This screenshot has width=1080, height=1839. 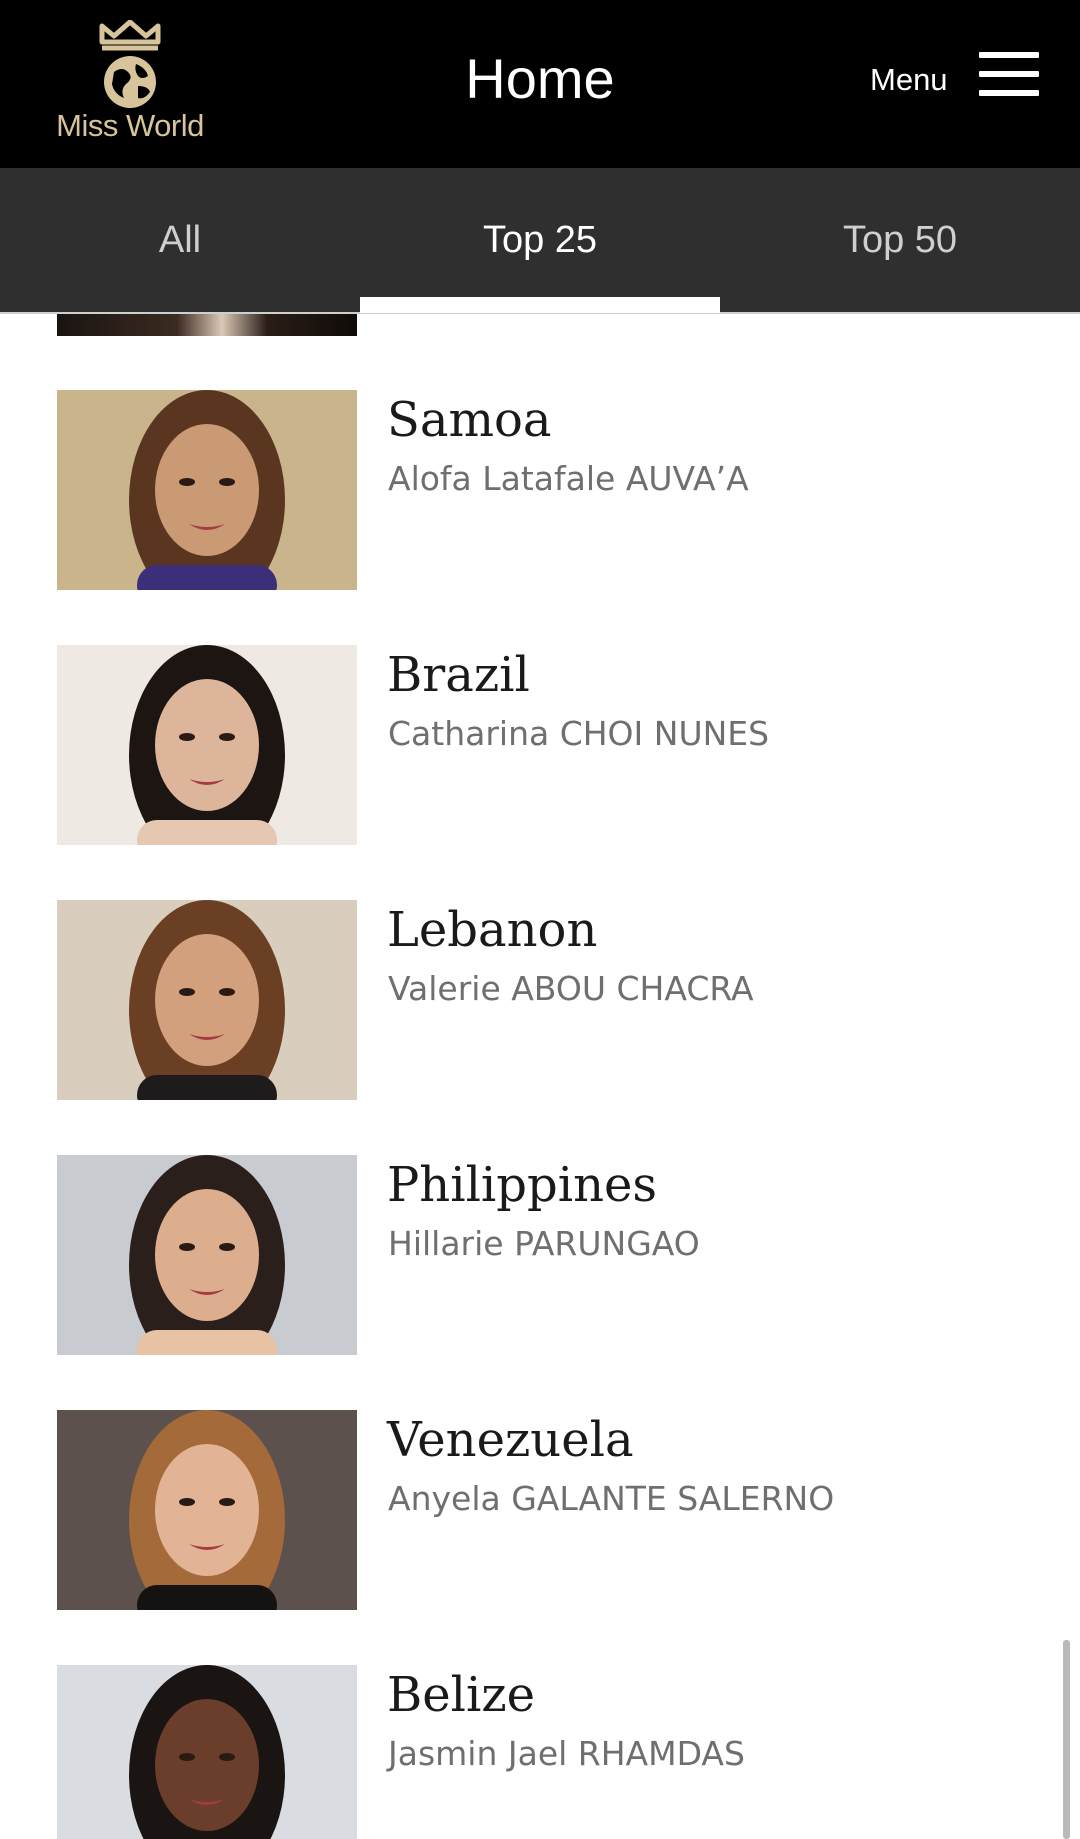 What do you see at coordinates (960, 80) in the screenshot?
I see `menu-button: Menu` at bounding box center [960, 80].